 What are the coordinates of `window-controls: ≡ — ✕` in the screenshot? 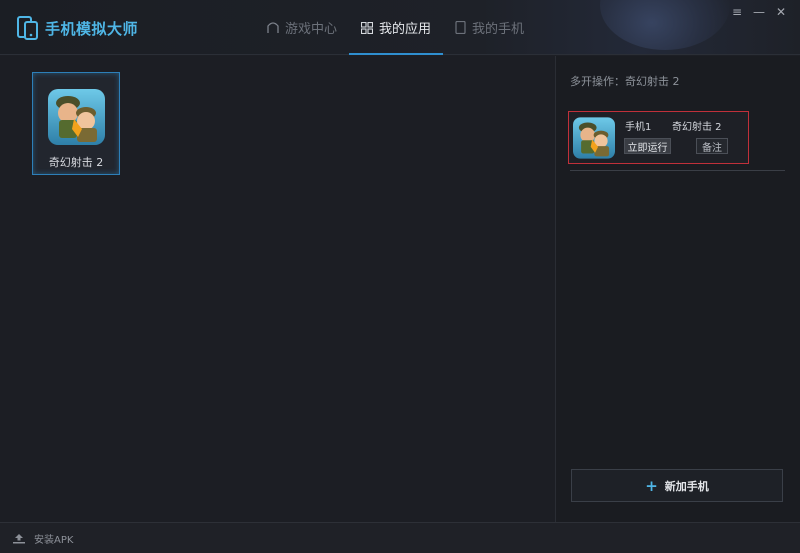 It's located at (759, 12).